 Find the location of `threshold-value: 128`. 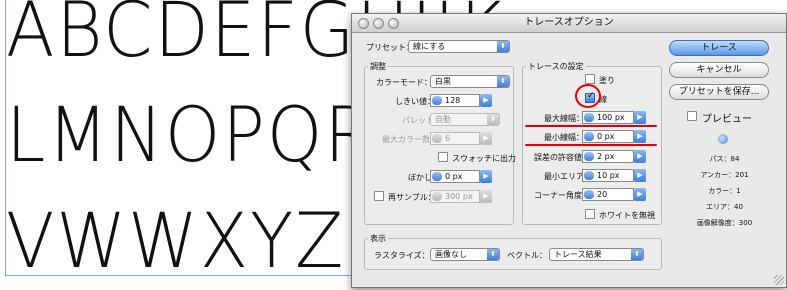

threshold-value: 128 is located at coordinates (453, 100).